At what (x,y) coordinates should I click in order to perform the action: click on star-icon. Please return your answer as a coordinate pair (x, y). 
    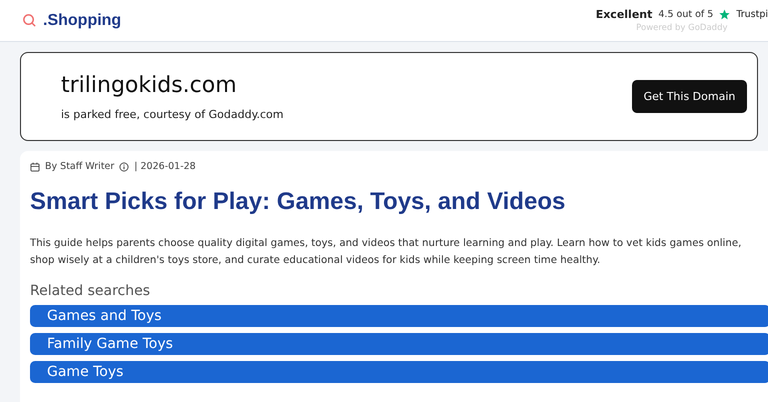
    Looking at the image, I should click on (724, 14).